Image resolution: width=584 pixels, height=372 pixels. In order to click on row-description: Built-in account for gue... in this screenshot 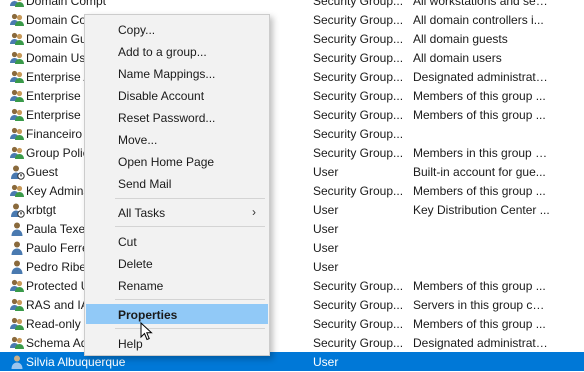, I will do `click(479, 172)`.